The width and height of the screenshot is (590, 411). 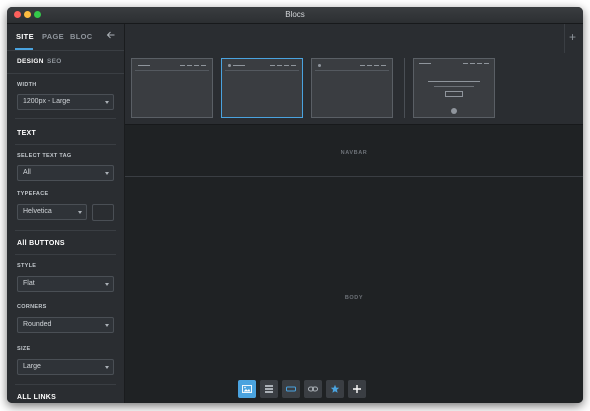 I want to click on tab-bloc: BLOC, so click(x=81, y=36).